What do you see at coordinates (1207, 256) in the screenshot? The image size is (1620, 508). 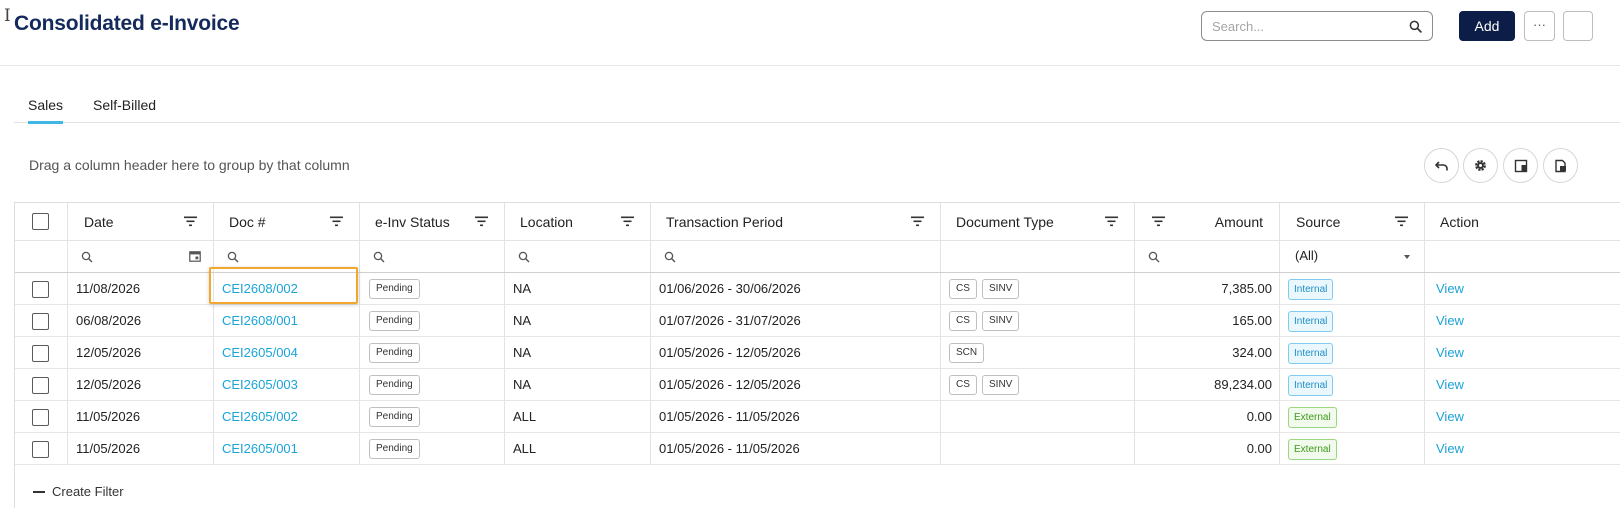 I see `filter-col-amount` at bounding box center [1207, 256].